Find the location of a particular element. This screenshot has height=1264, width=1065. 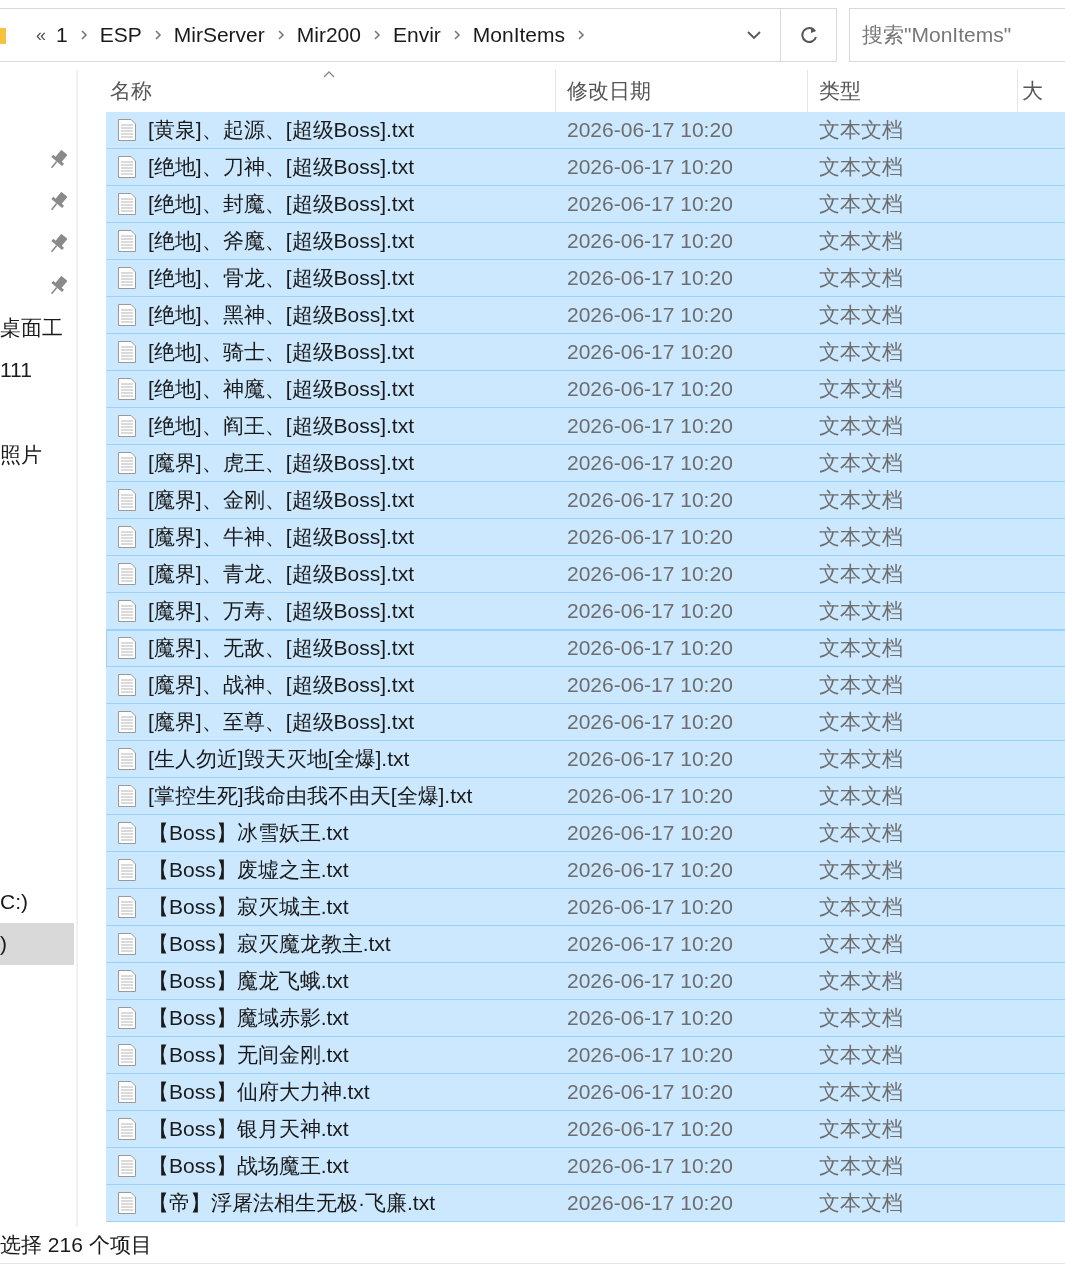

file-row: [掌控生死]我命由我不由天[全爆].txt 2026-06-17 10:20 文本文档 is located at coordinates (585, 796).